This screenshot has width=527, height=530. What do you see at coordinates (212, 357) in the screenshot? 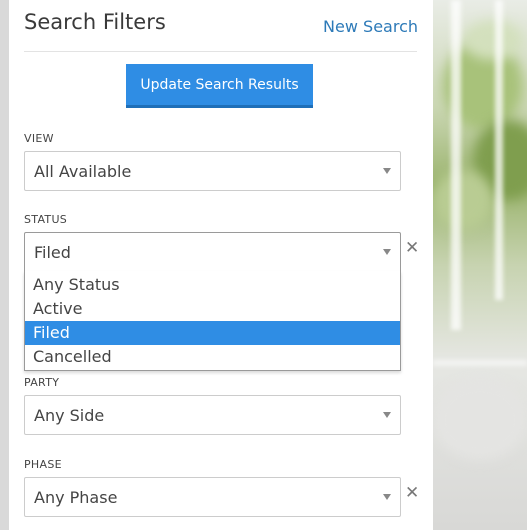
I see `status-option-cancelled: Cancelled` at bounding box center [212, 357].